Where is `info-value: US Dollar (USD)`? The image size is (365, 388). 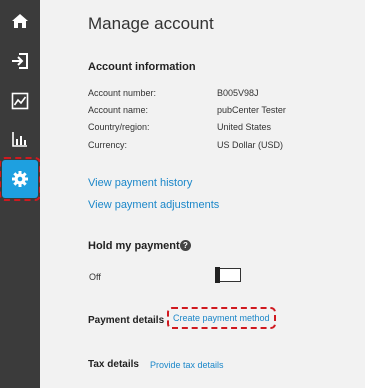
info-value: US Dollar (USD) is located at coordinates (250, 145).